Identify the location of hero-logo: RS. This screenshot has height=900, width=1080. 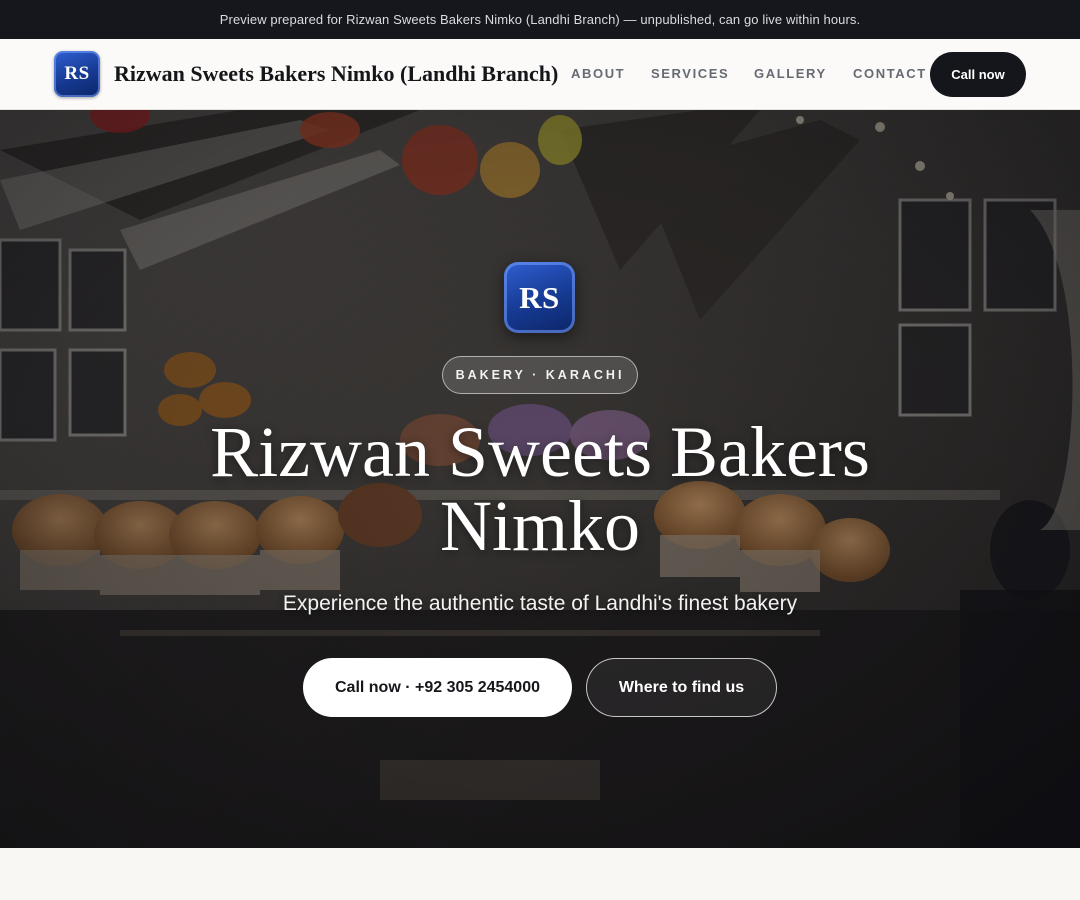
(539, 297).